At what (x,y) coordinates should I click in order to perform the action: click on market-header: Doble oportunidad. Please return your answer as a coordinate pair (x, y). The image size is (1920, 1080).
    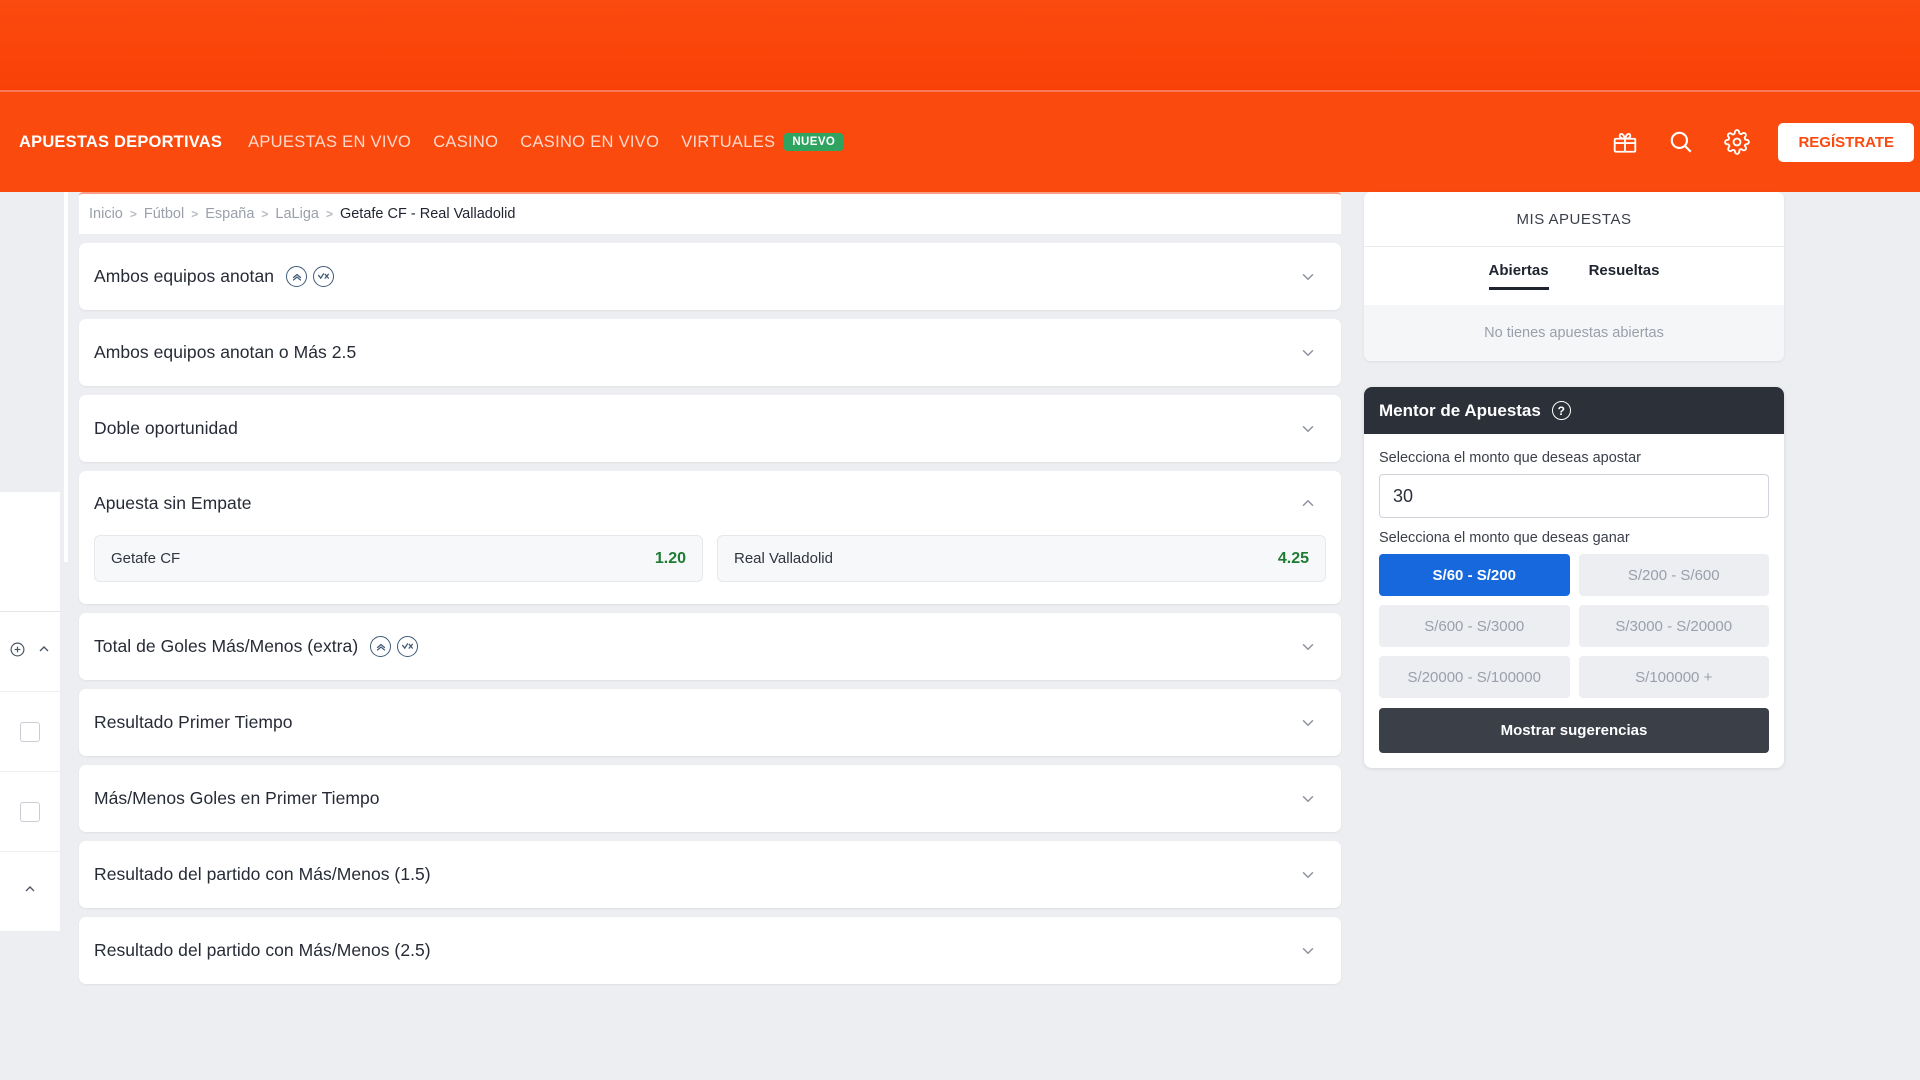
    Looking at the image, I should click on (710, 428).